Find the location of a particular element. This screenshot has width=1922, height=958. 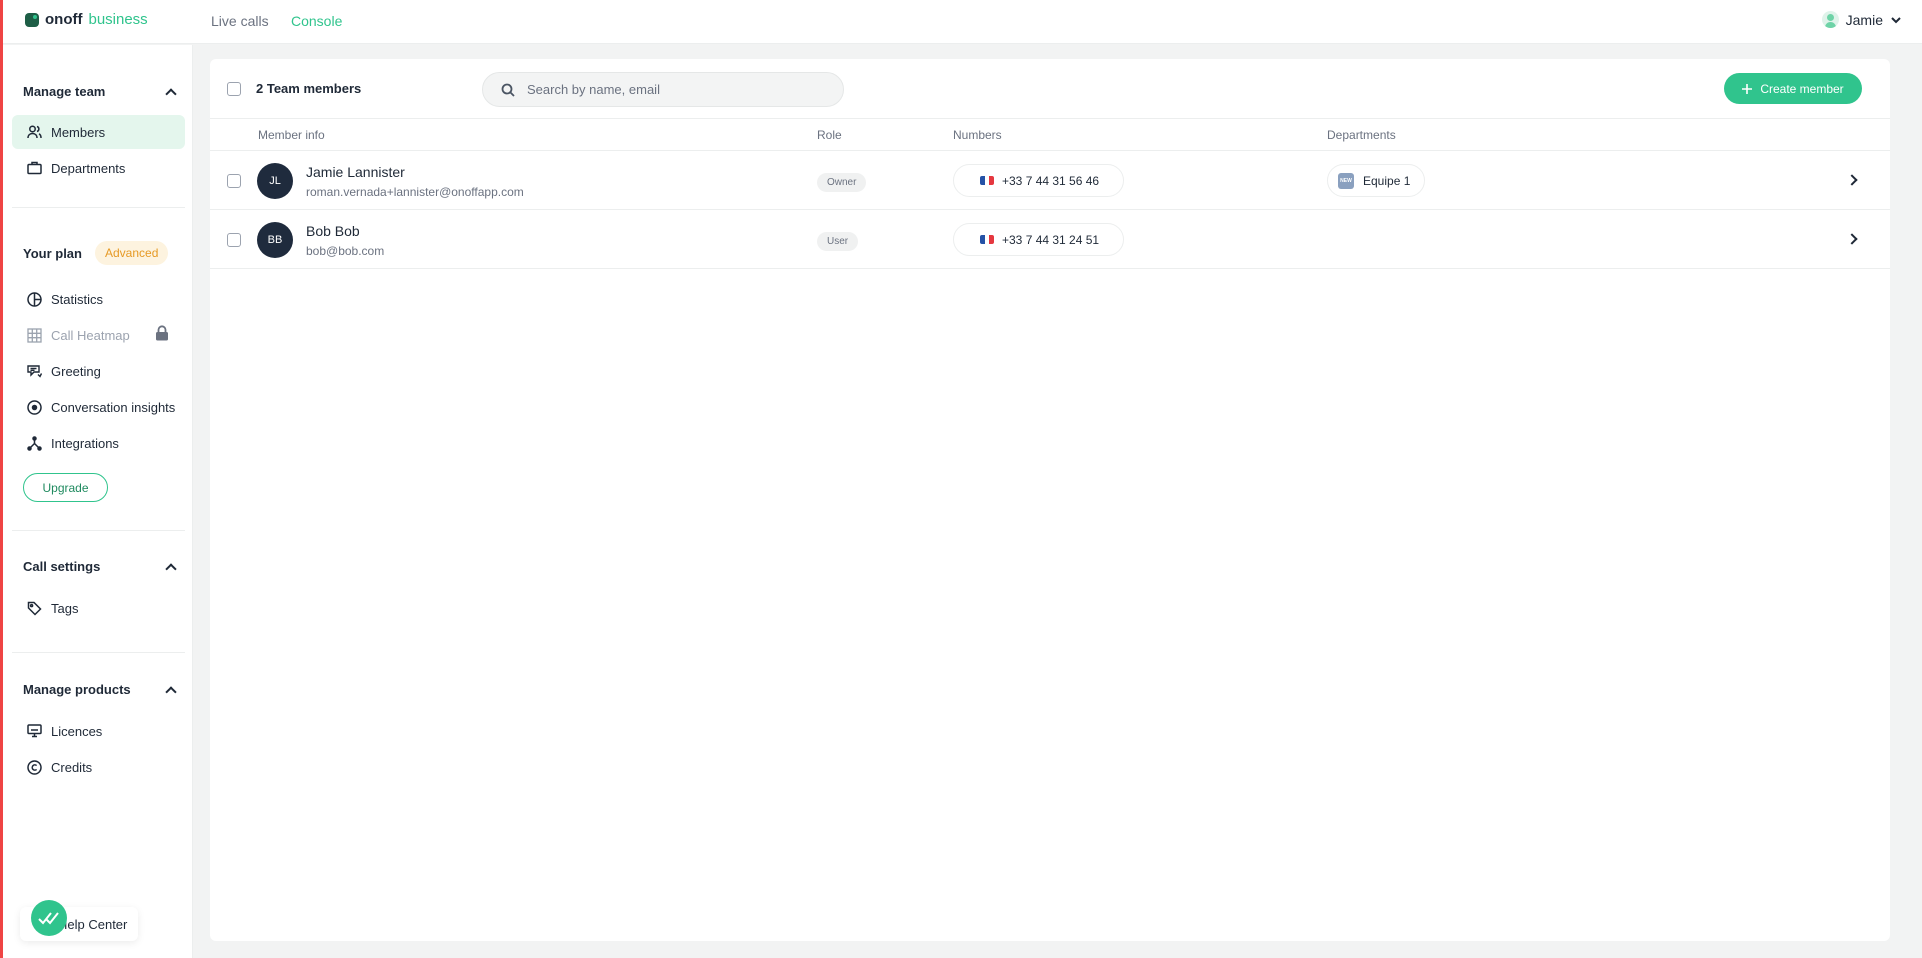

section-title: Manage team is located at coordinates (64, 91).